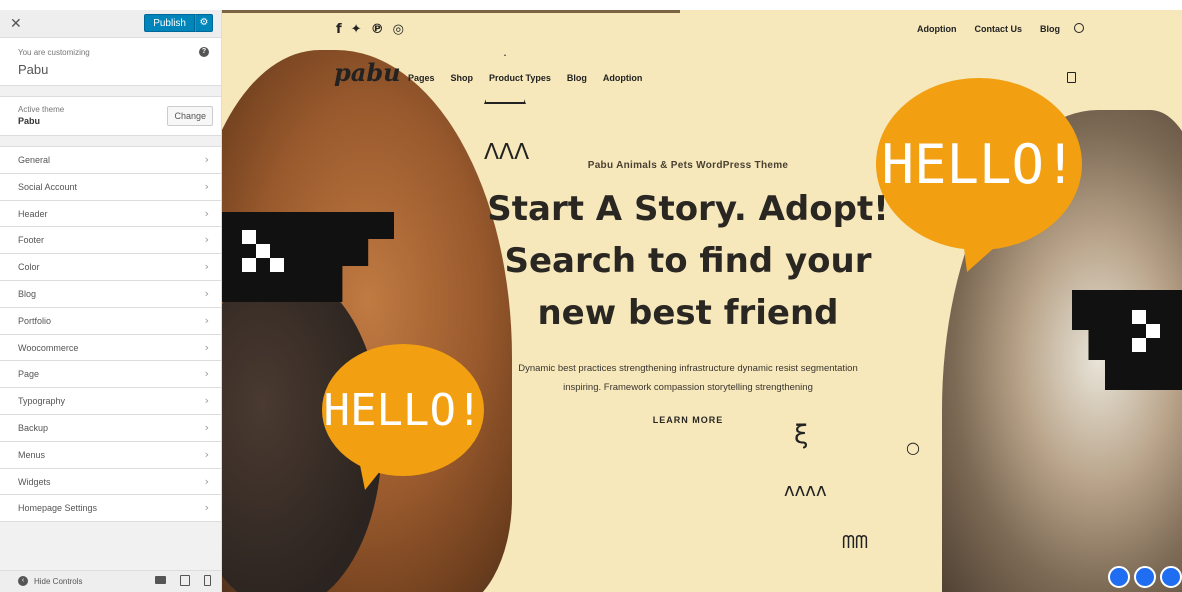 The width and height of the screenshot is (1182, 592). Describe the element at coordinates (421, 78) in the screenshot. I see `nav-pages: Pages` at that location.